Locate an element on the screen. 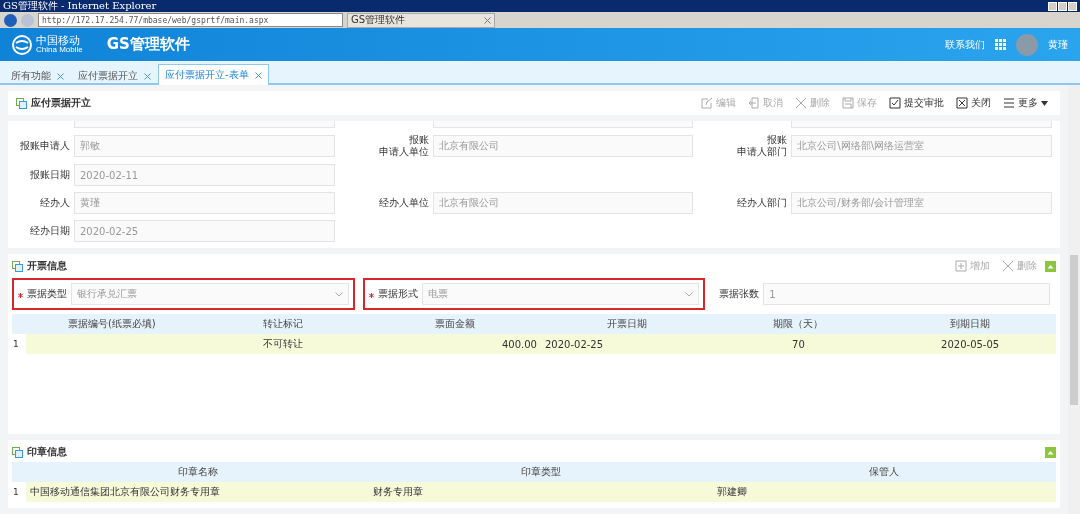 The height and width of the screenshot is (514, 1080). window-title: GS管理软件 - Internet Explorer is located at coordinates (80, 6).